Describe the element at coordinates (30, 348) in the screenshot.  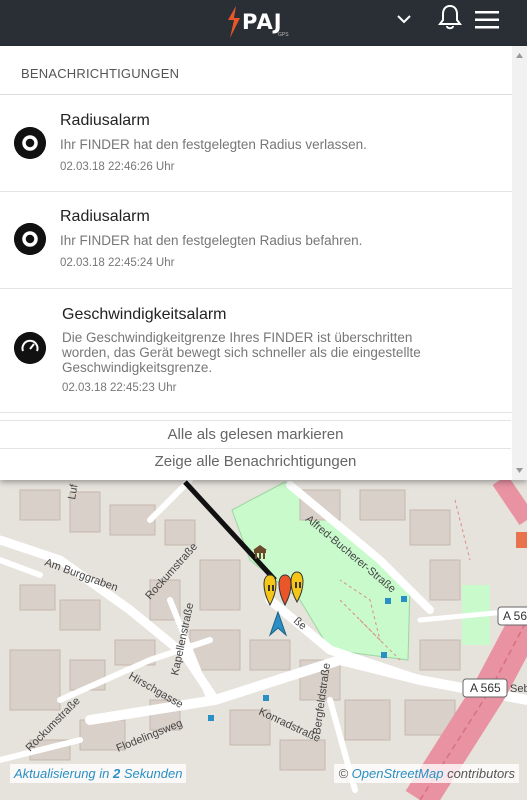
I see `speedometer-icon` at that location.